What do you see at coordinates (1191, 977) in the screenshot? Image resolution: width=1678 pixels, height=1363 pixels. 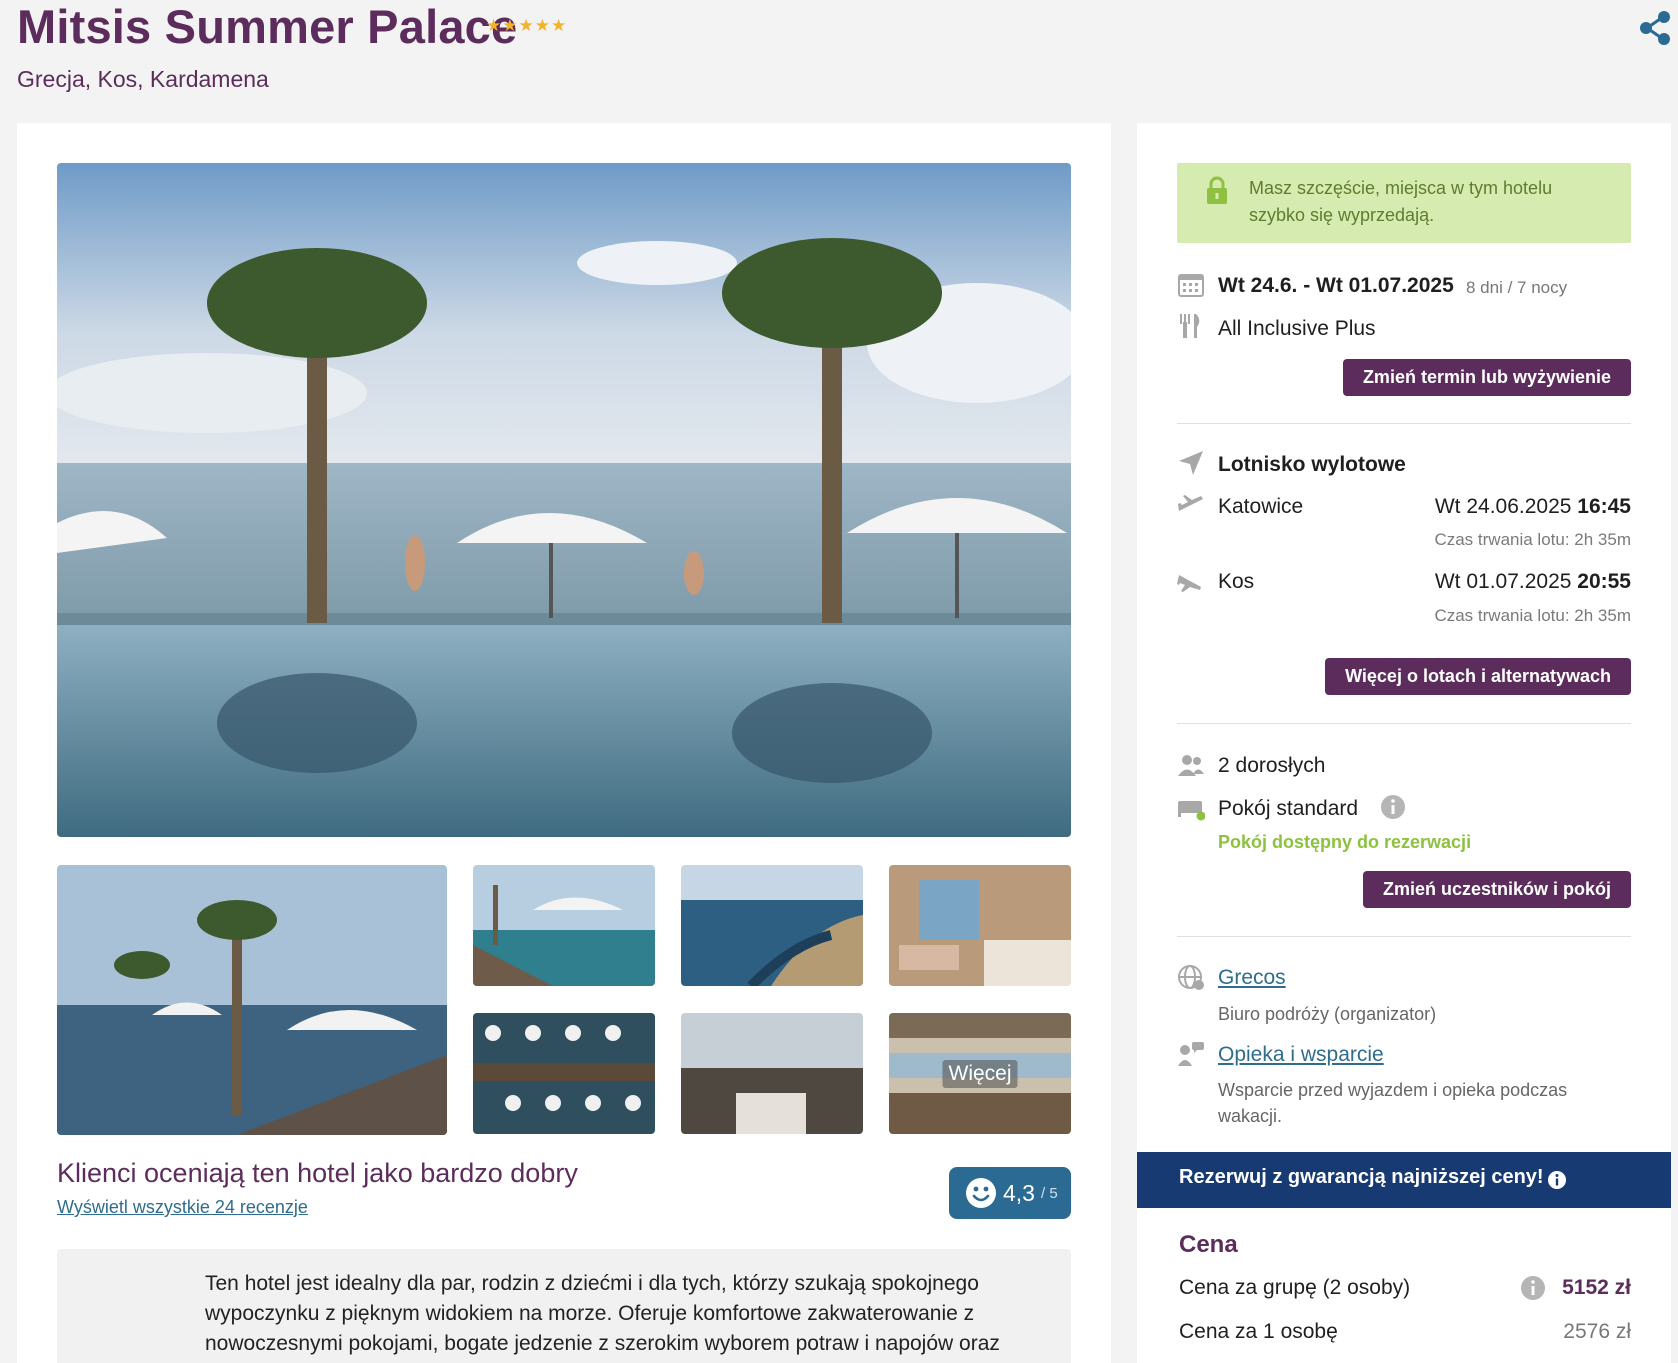 I see `globe-icon` at bounding box center [1191, 977].